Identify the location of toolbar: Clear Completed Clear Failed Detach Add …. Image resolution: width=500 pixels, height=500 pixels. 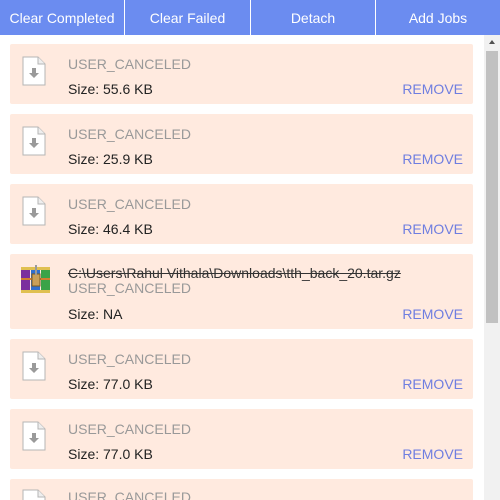
(250, 17).